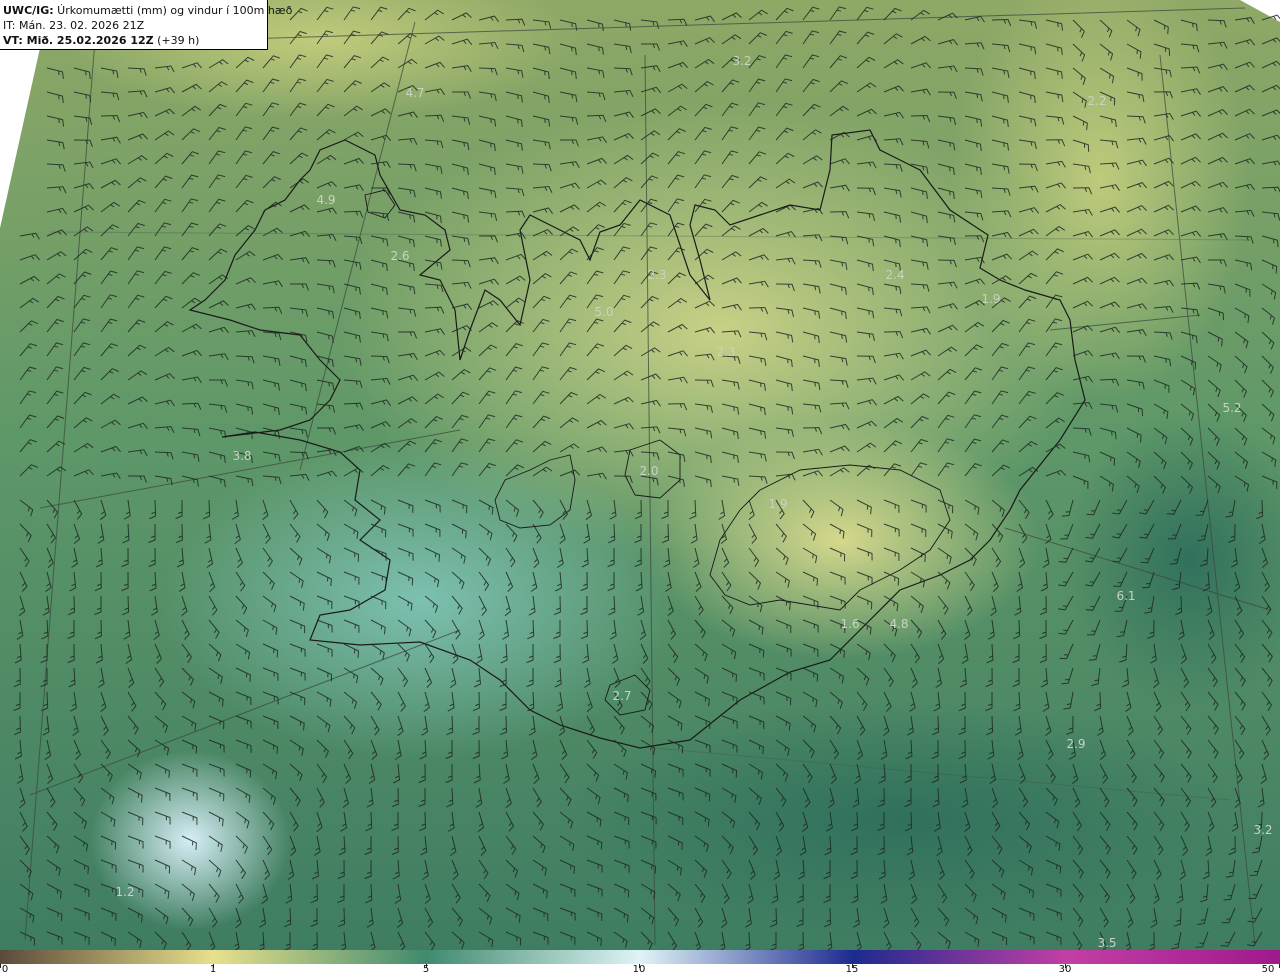  Describe the element at coordinates (415, 93) in the screenshot. I see `point-value: 4.7` at that location.